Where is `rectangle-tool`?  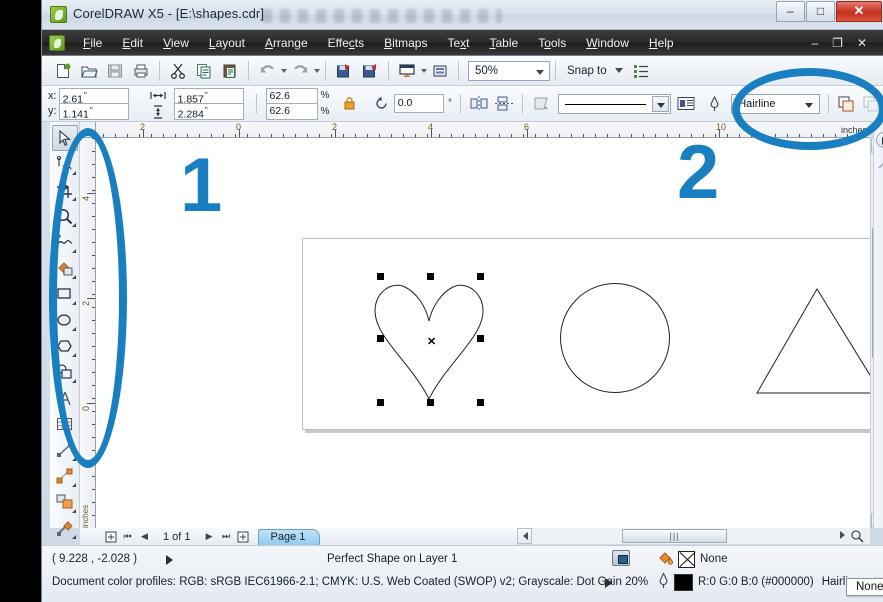
rectangle-tool is located at coordinates (65, 294).